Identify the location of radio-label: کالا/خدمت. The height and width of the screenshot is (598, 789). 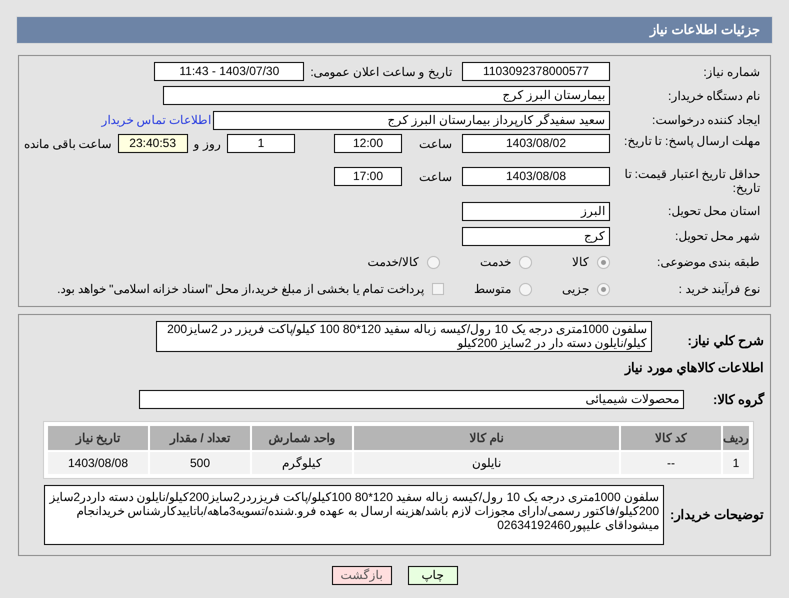
(393, 262).